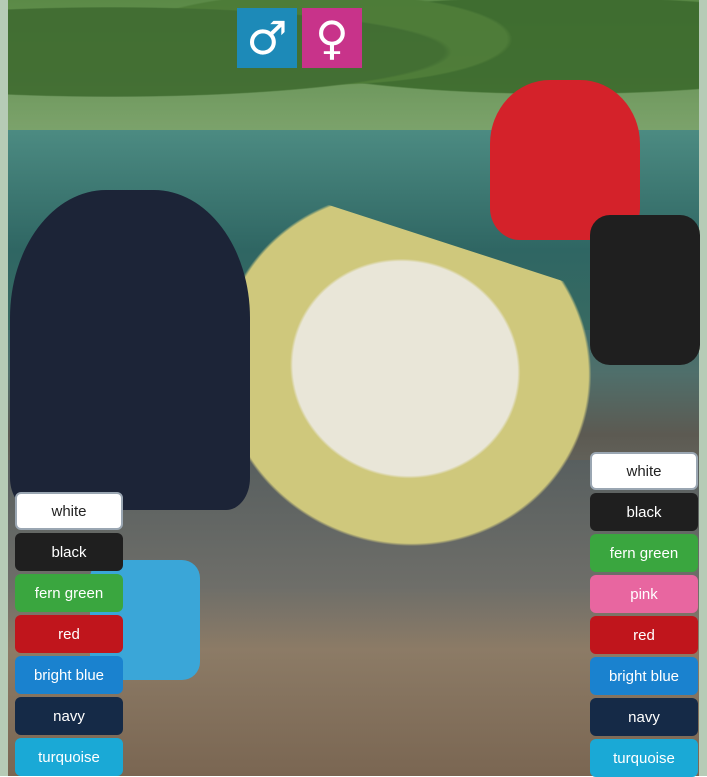 This screenshot has height=777, width=707. Describe the element at coordinates (644, 635) in the screenshot. I see `women-swatch-red: red` at that location.